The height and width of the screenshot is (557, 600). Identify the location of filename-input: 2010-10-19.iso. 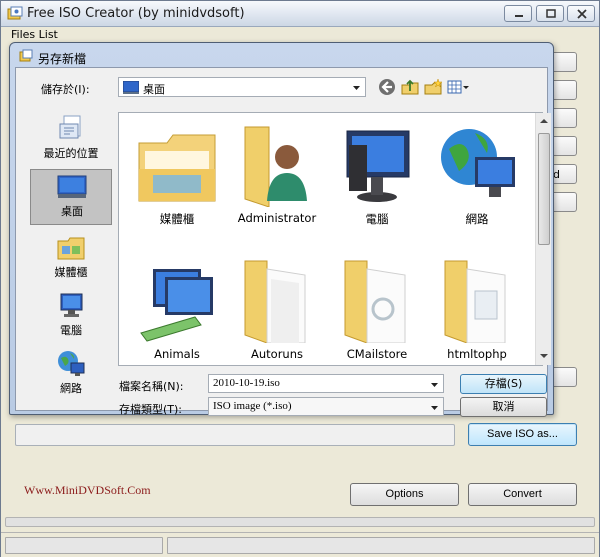
(326, 383).